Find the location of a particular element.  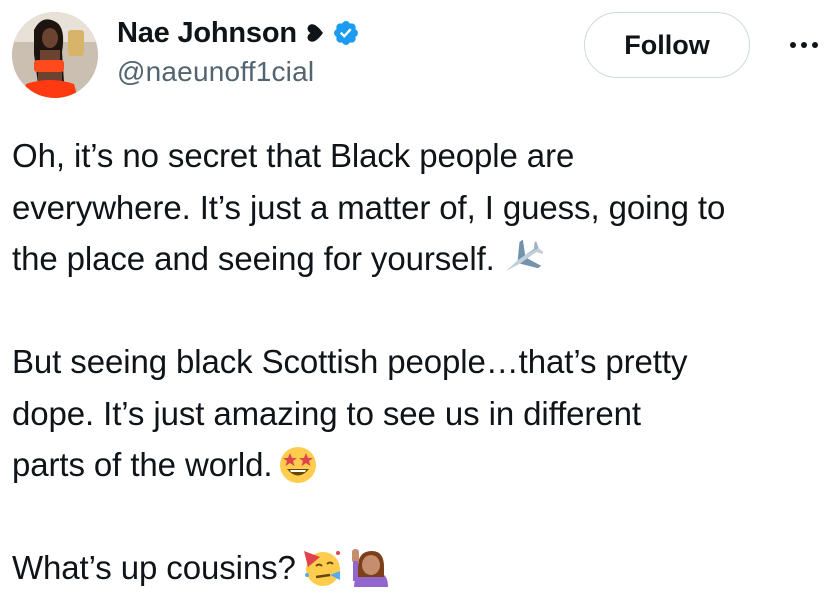

black-heart-icon is located at coordinates (315, 33).